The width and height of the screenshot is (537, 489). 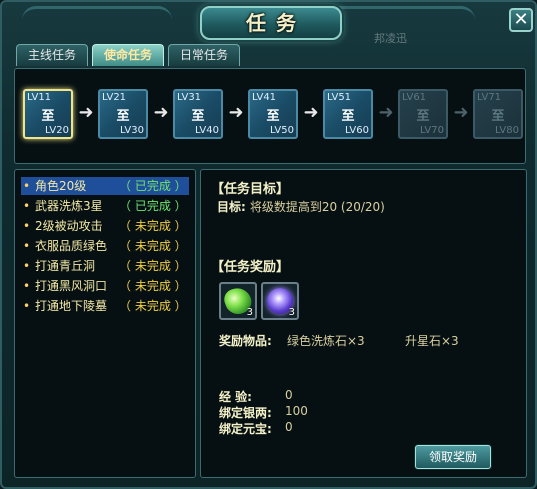 I want to click on ingot-value-text: 0, so click(x=289, y=427).